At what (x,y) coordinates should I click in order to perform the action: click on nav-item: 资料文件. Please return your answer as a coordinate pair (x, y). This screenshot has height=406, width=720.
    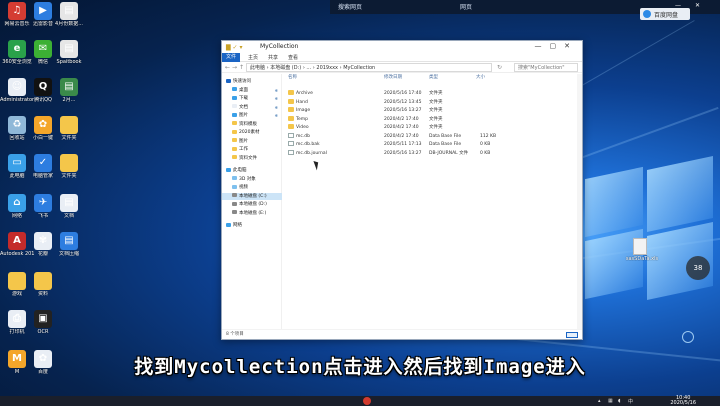
    Looking at the image, I should click on (252, 158).